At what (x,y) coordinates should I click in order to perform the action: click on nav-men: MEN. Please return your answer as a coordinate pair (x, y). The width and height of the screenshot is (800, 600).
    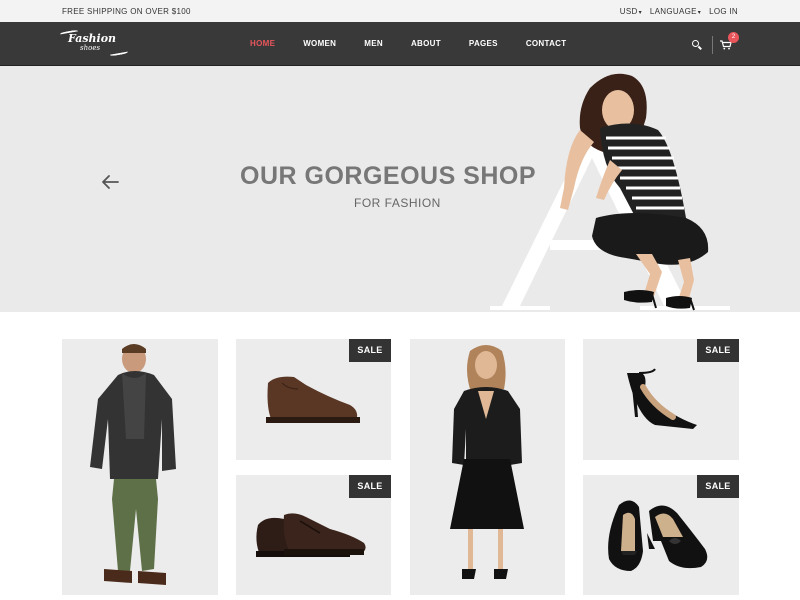
    Looking at the image, I should click on (373, 43).